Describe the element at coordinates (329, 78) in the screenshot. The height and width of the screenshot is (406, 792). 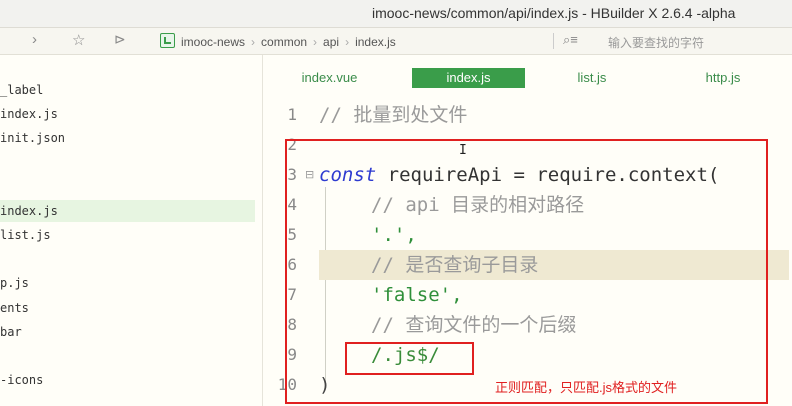
I see `tab-index-vue: index.vue` at that location.